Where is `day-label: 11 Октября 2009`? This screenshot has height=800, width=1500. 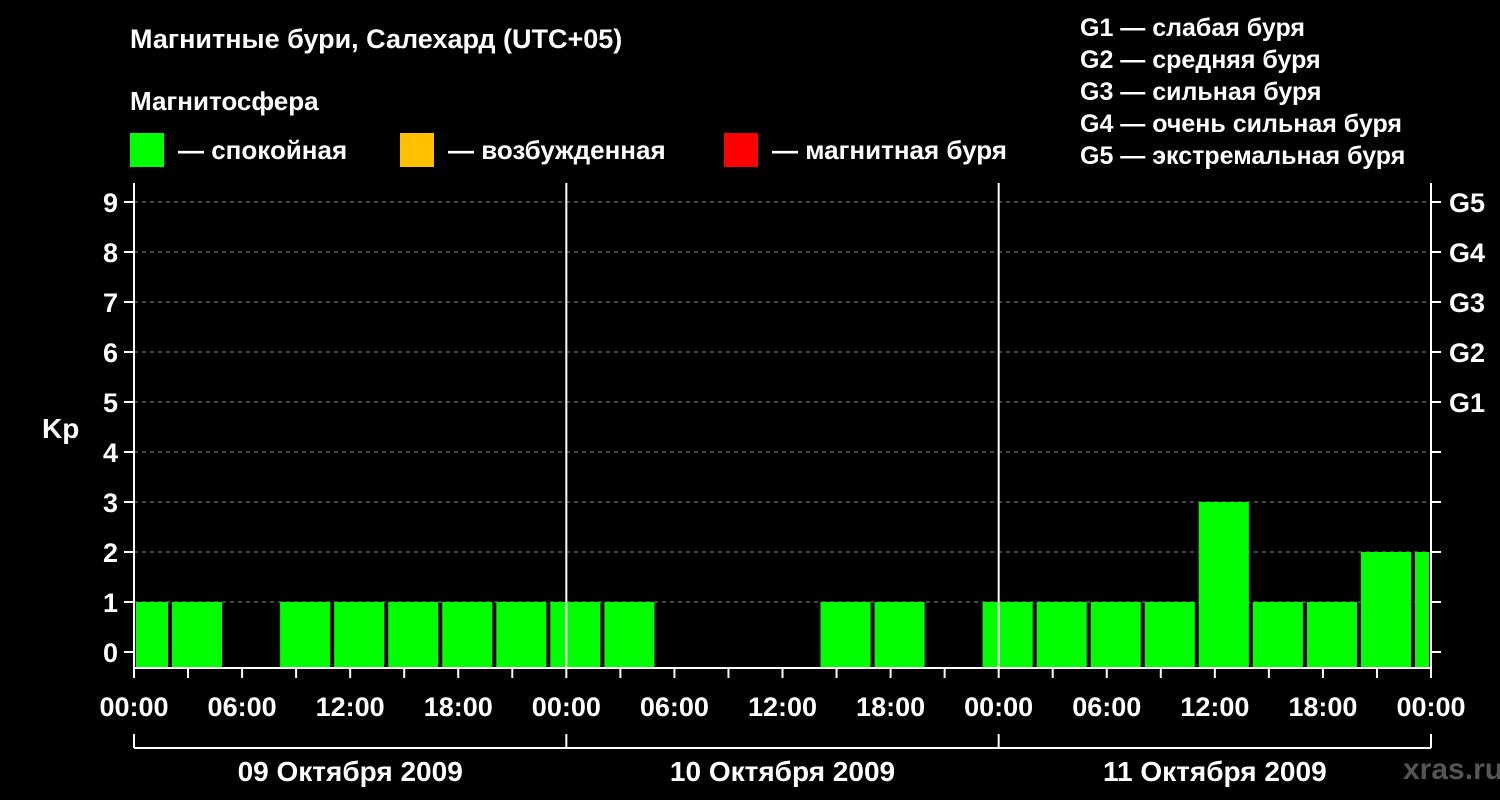
day-label: 11 Октября 2009 is located at coordinates (1215, 771).